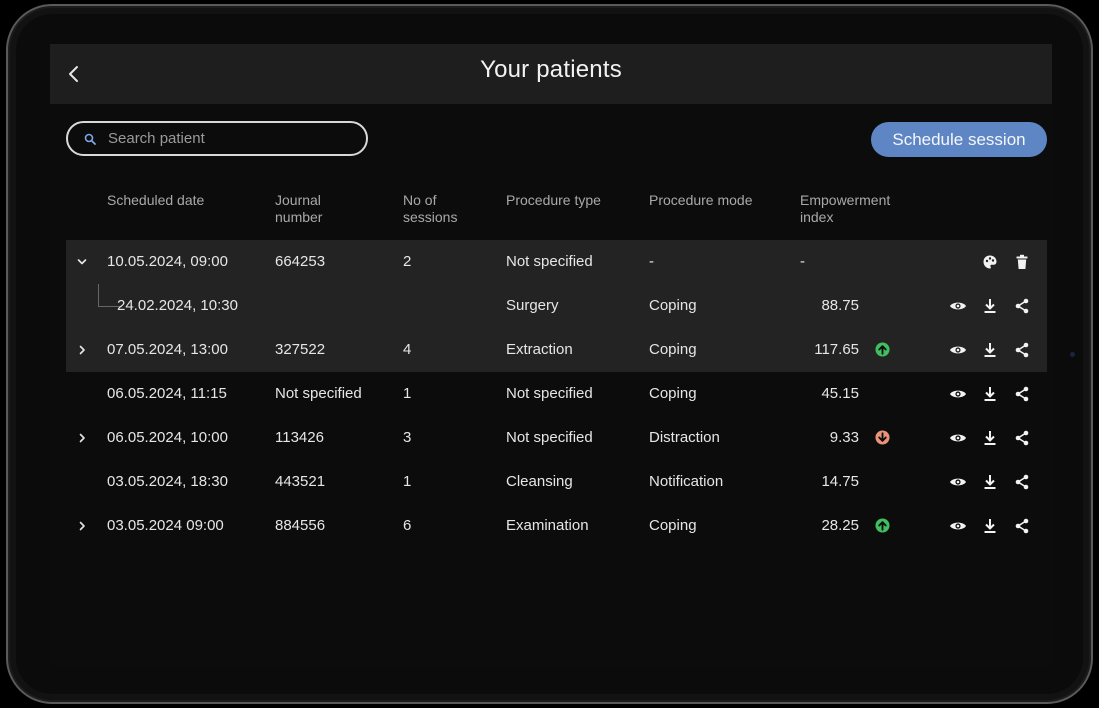 This screenshot has height=708, width=1099. I want to click on cell-journal: Not specified, so click(318, 393).